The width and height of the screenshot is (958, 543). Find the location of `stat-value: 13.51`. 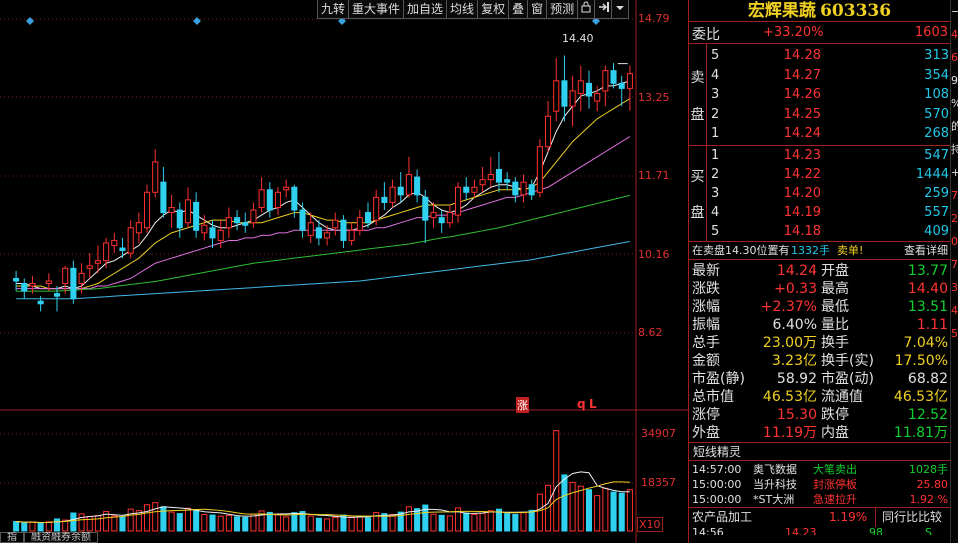

stat-value: 13.51 is located at coordinates (927, 307).